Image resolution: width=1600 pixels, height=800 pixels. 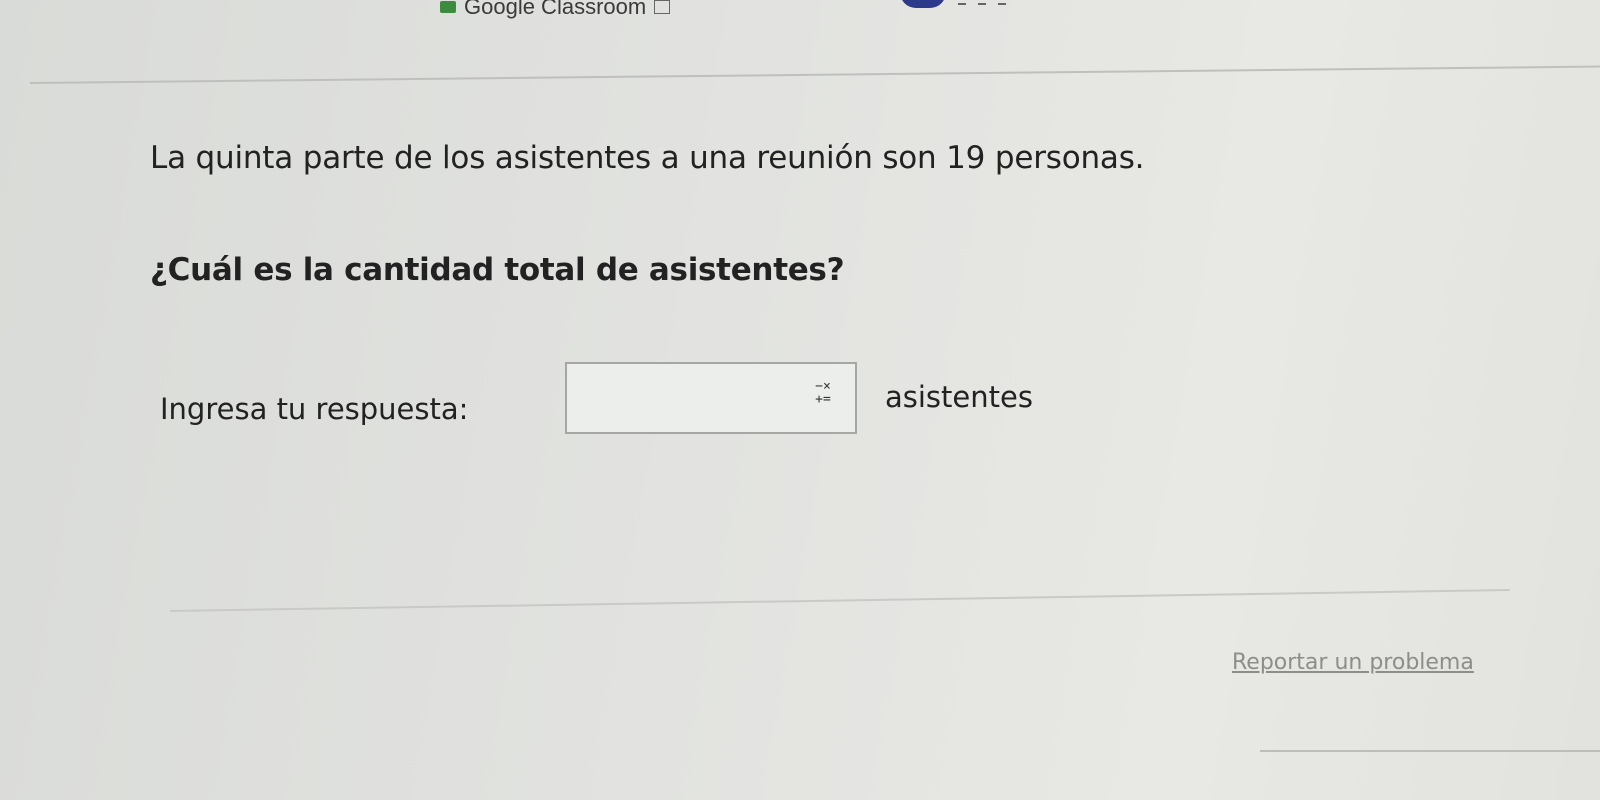 What do you see at coordinates (953, 4) in the screenshot?
I see `tab-strip-decoration` at bounding box center [953, 4].